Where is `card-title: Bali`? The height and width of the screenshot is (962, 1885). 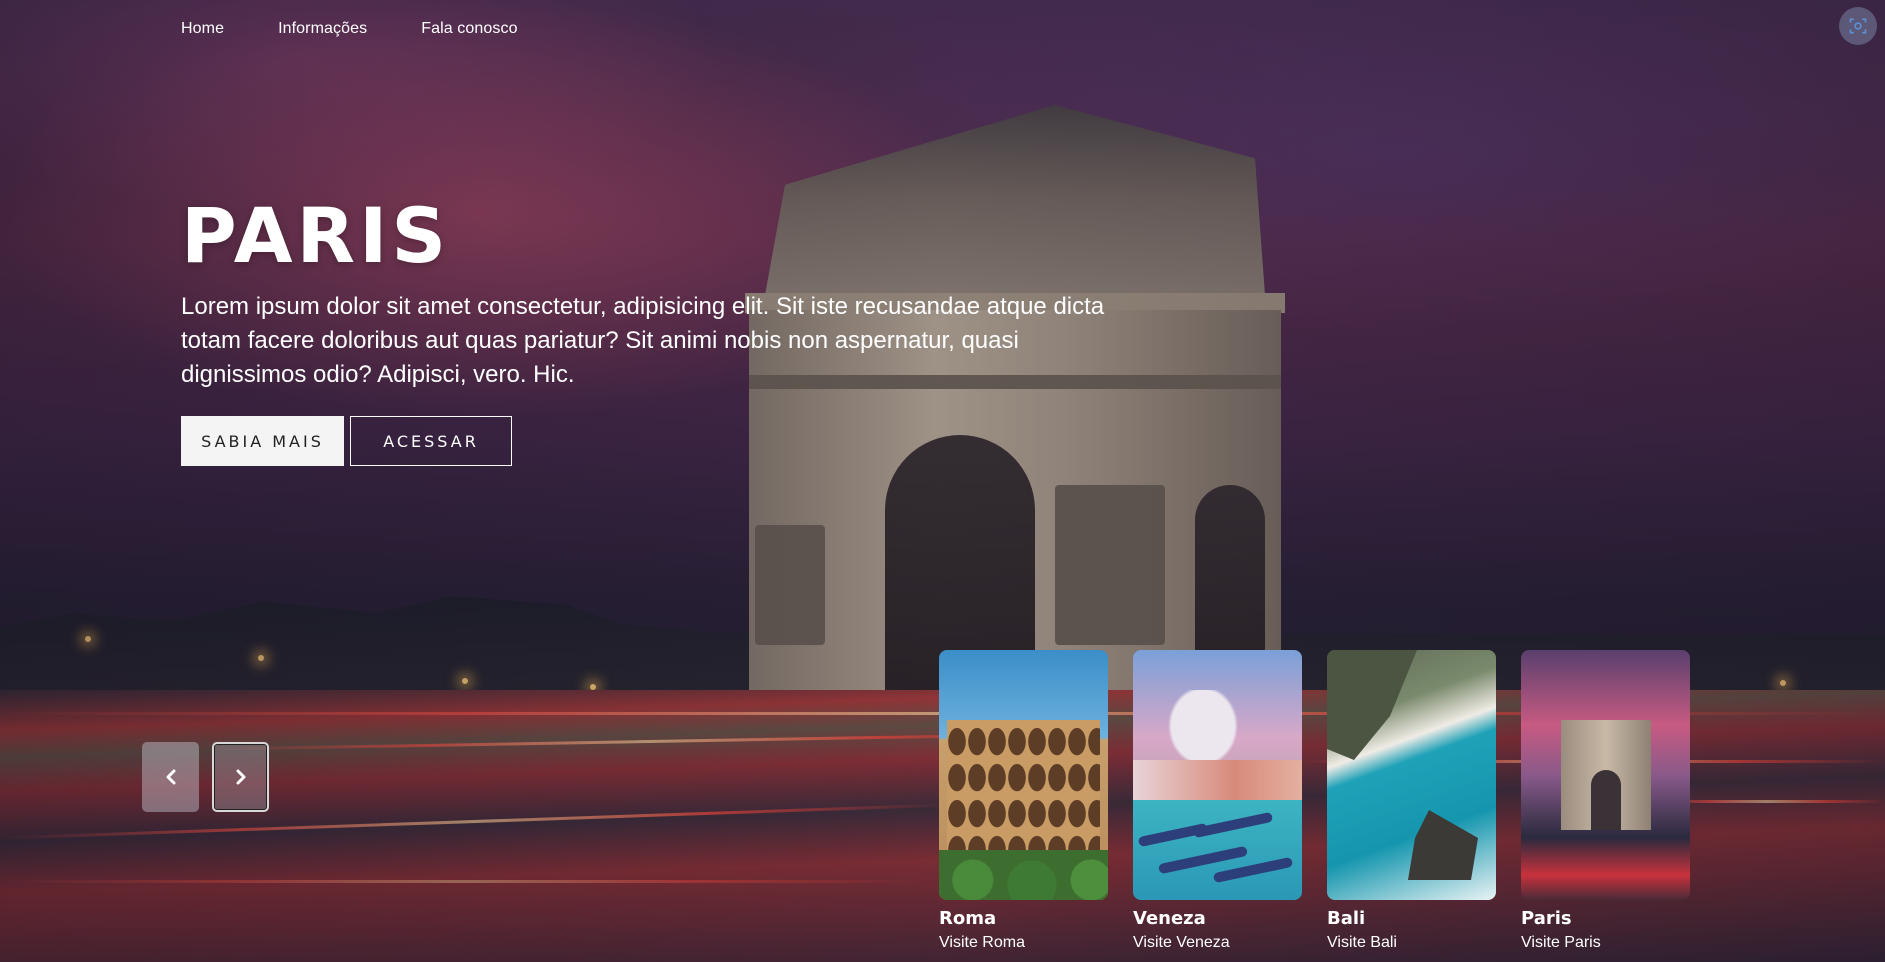 card-title: Bali is located at coordinates (1346, 918).